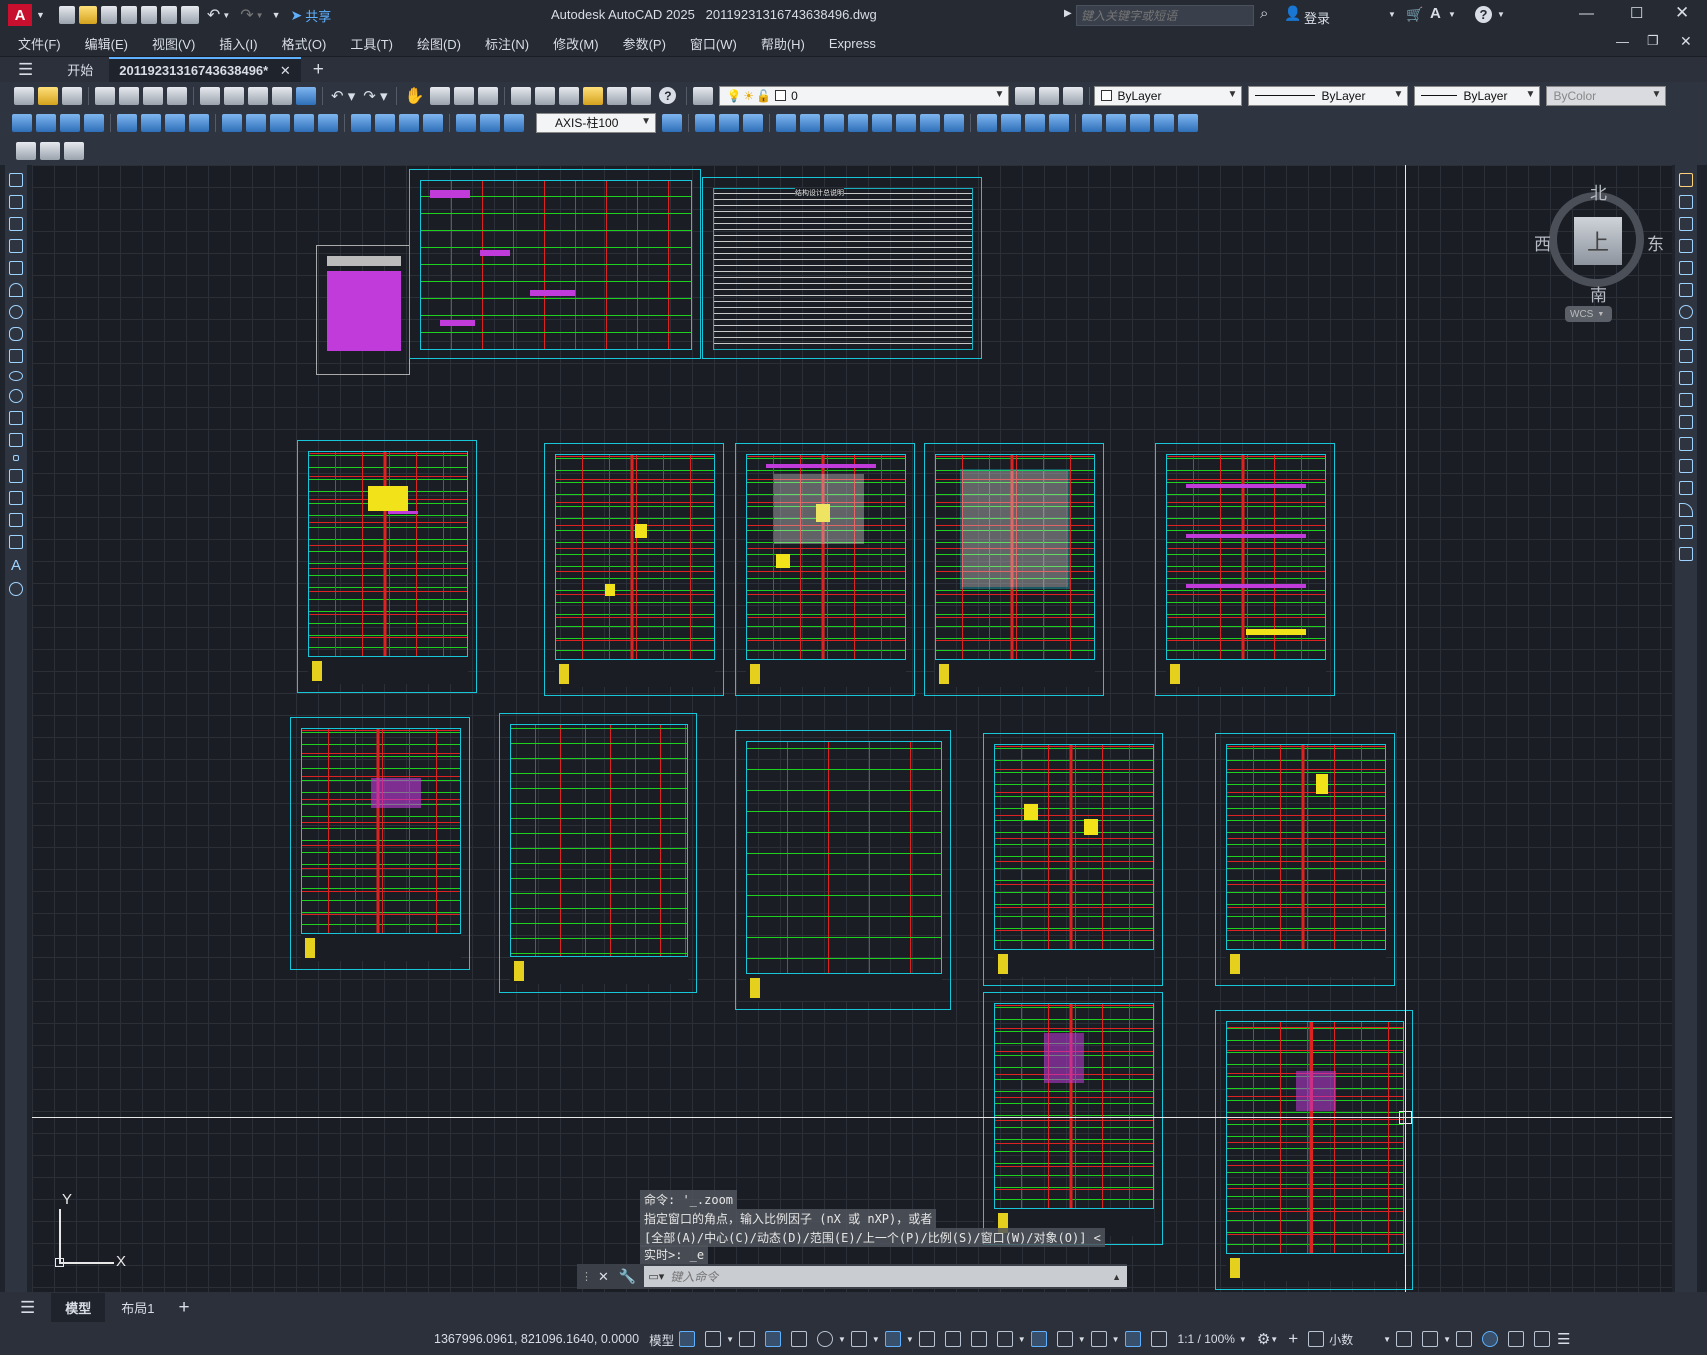 The height and width of the screenshot is (1355, 1707). I want to click on doc-minimize-icon: —, so click(1622, 41).